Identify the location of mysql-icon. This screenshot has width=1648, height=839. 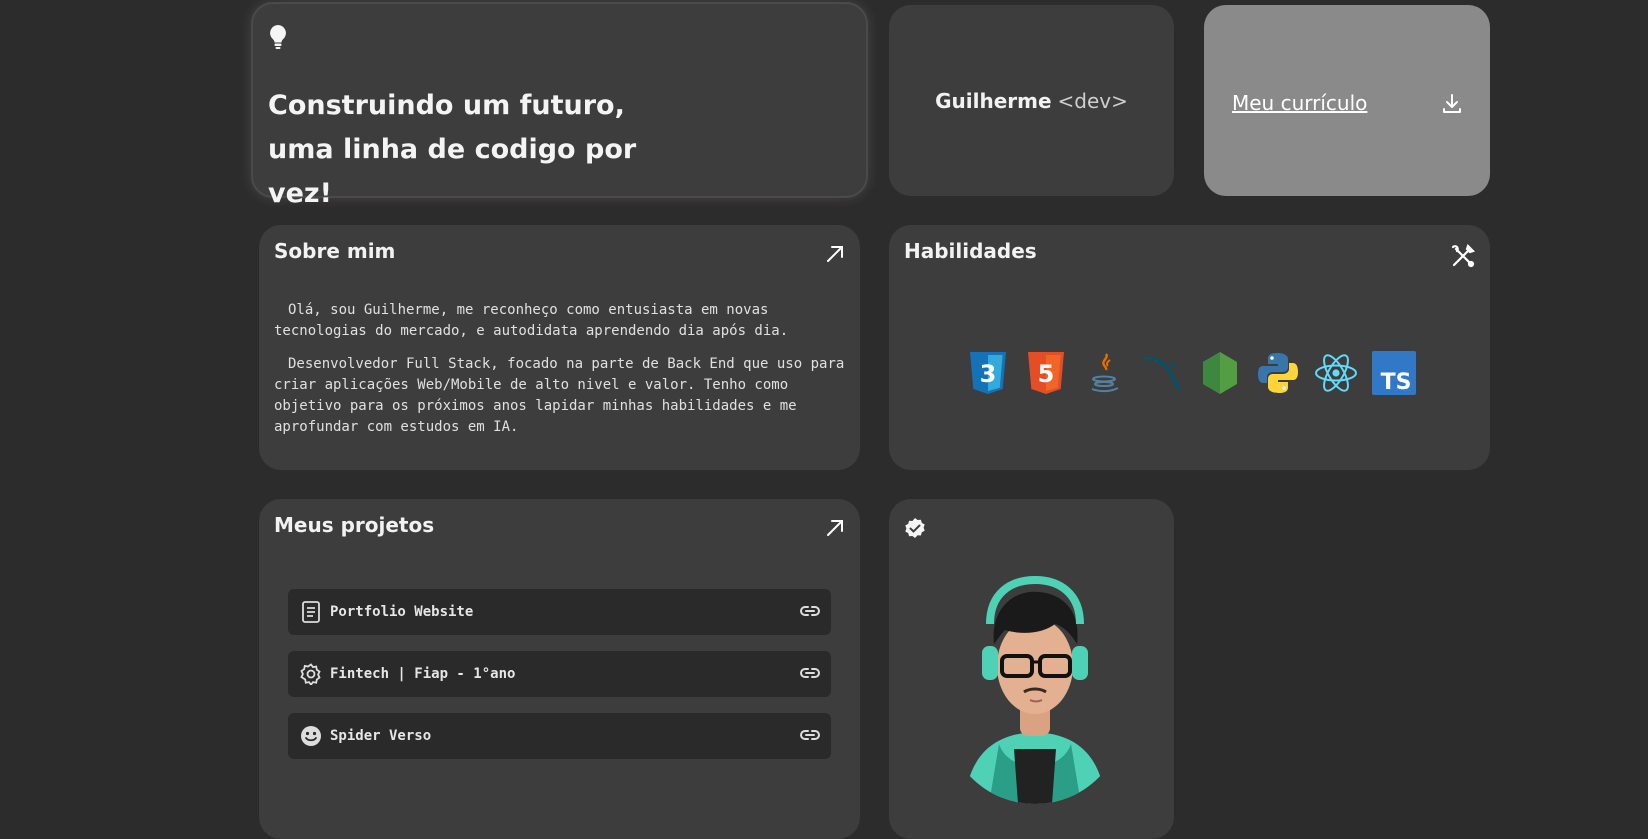
(1162, 373).